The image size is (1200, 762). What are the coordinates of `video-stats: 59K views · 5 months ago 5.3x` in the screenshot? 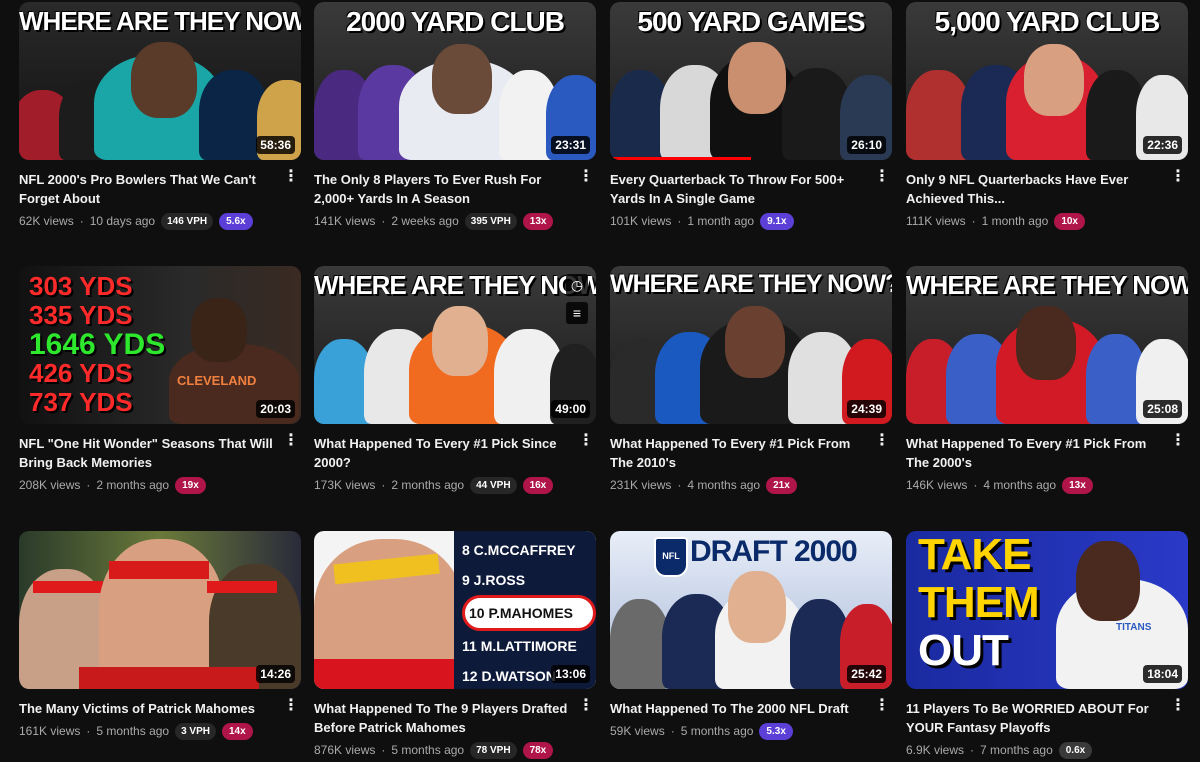 It's located at (738, 731).